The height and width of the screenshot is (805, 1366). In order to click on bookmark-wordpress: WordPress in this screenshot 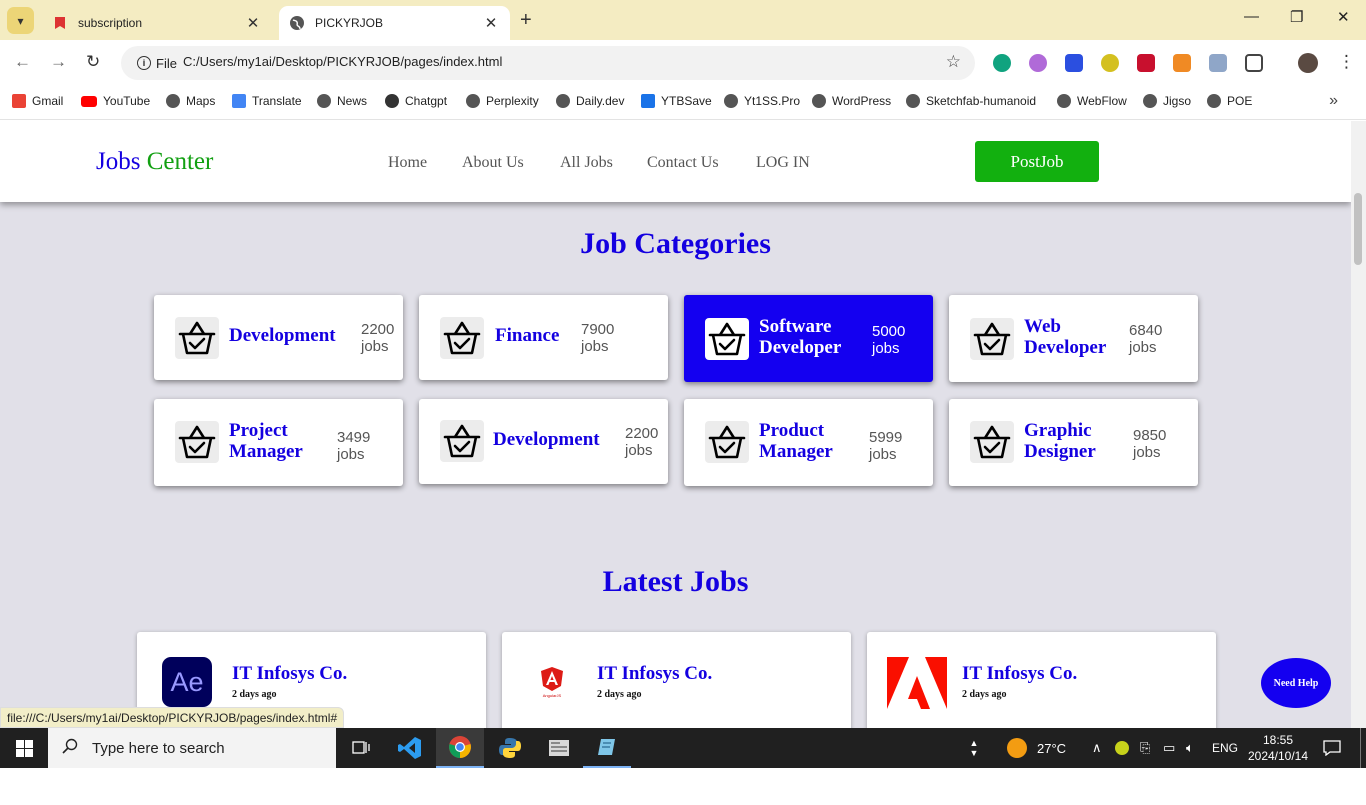, I will do `click(851, 101)`.